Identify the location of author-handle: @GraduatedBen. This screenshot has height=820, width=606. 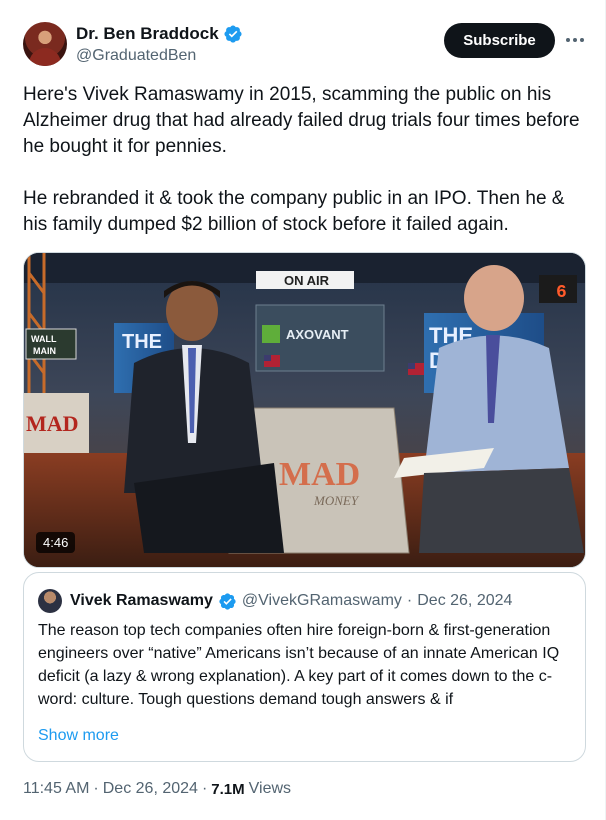
(136, 56).